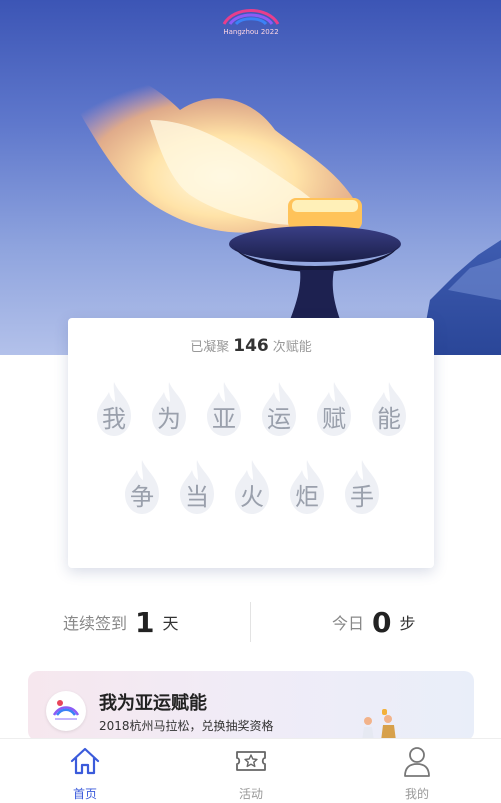  I want to click on ticket-star-icon, so click(251, 761).